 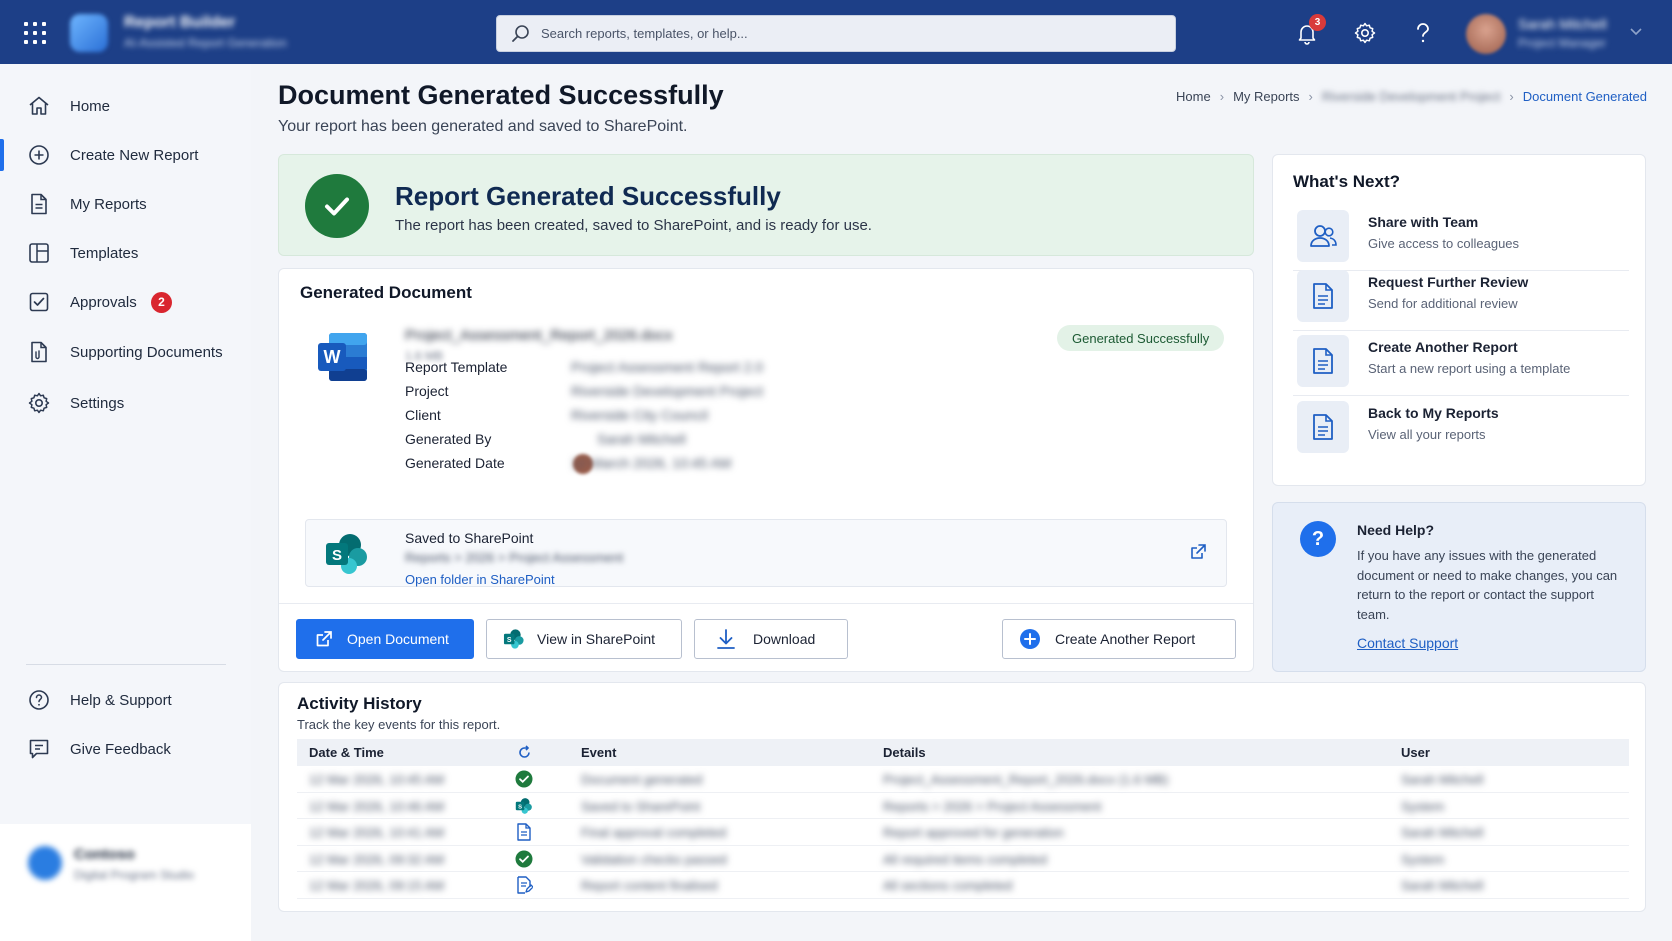 What do you see at coordinates (841, 33) in the screenshot?
I see `search-input` at bounding box center [841, 33].